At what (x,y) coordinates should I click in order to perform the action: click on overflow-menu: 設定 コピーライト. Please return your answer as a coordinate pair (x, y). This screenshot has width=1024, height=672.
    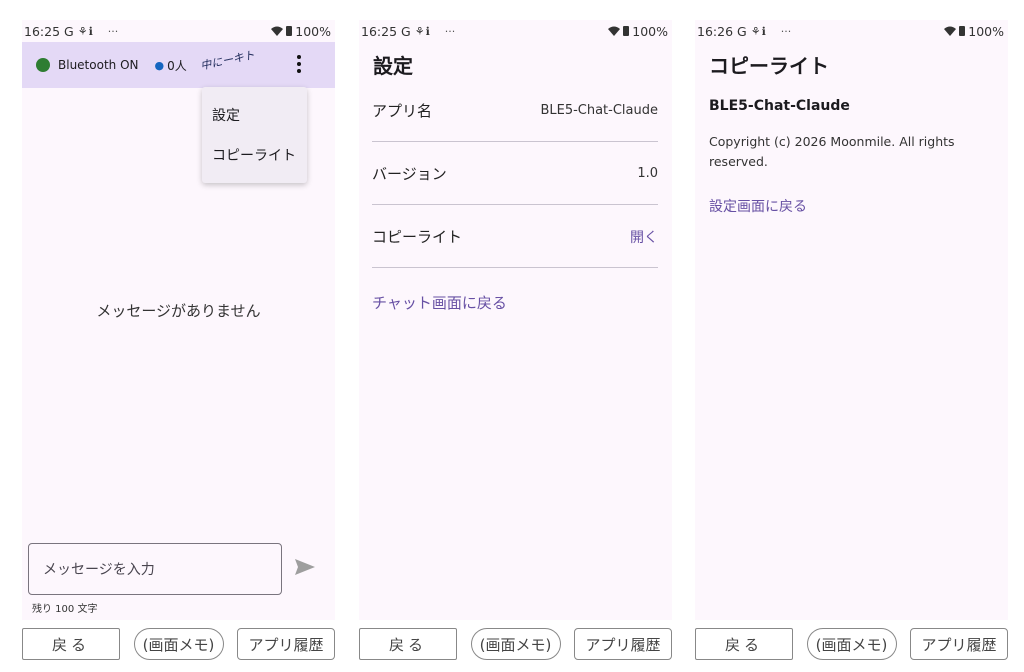
    Looking at the image, I should click on (254, 135).